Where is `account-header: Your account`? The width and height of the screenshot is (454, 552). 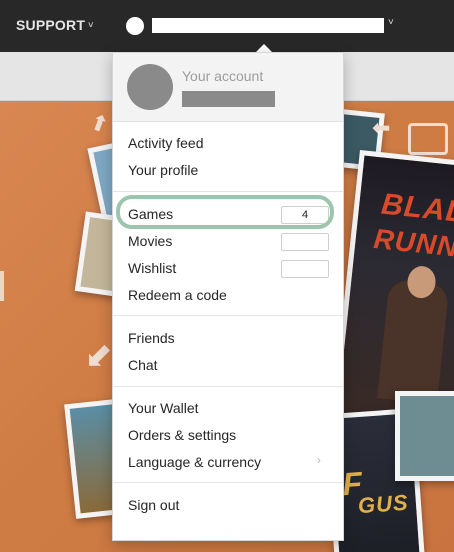
account-header: Your account is located at coordinates (228, 87).